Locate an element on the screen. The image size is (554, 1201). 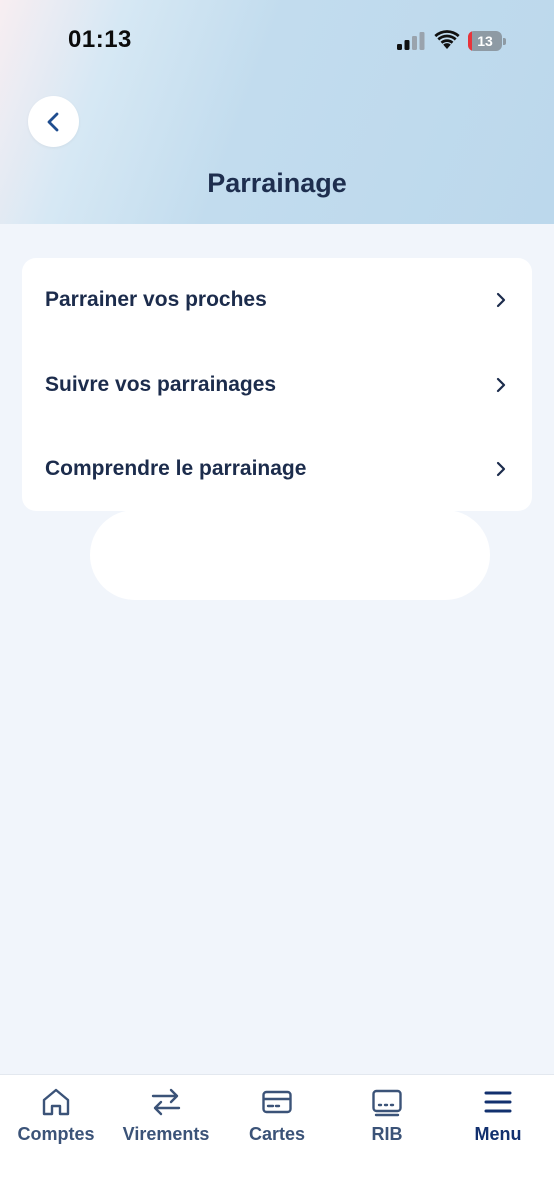
back-button is located at coordinates (53, 121).